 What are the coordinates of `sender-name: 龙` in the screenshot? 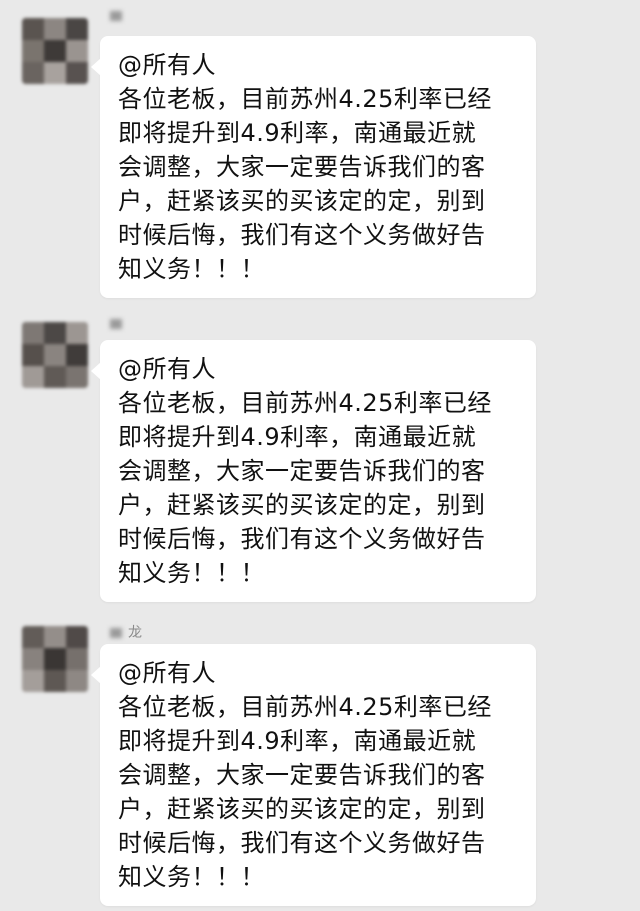 It's located at (126, 632).